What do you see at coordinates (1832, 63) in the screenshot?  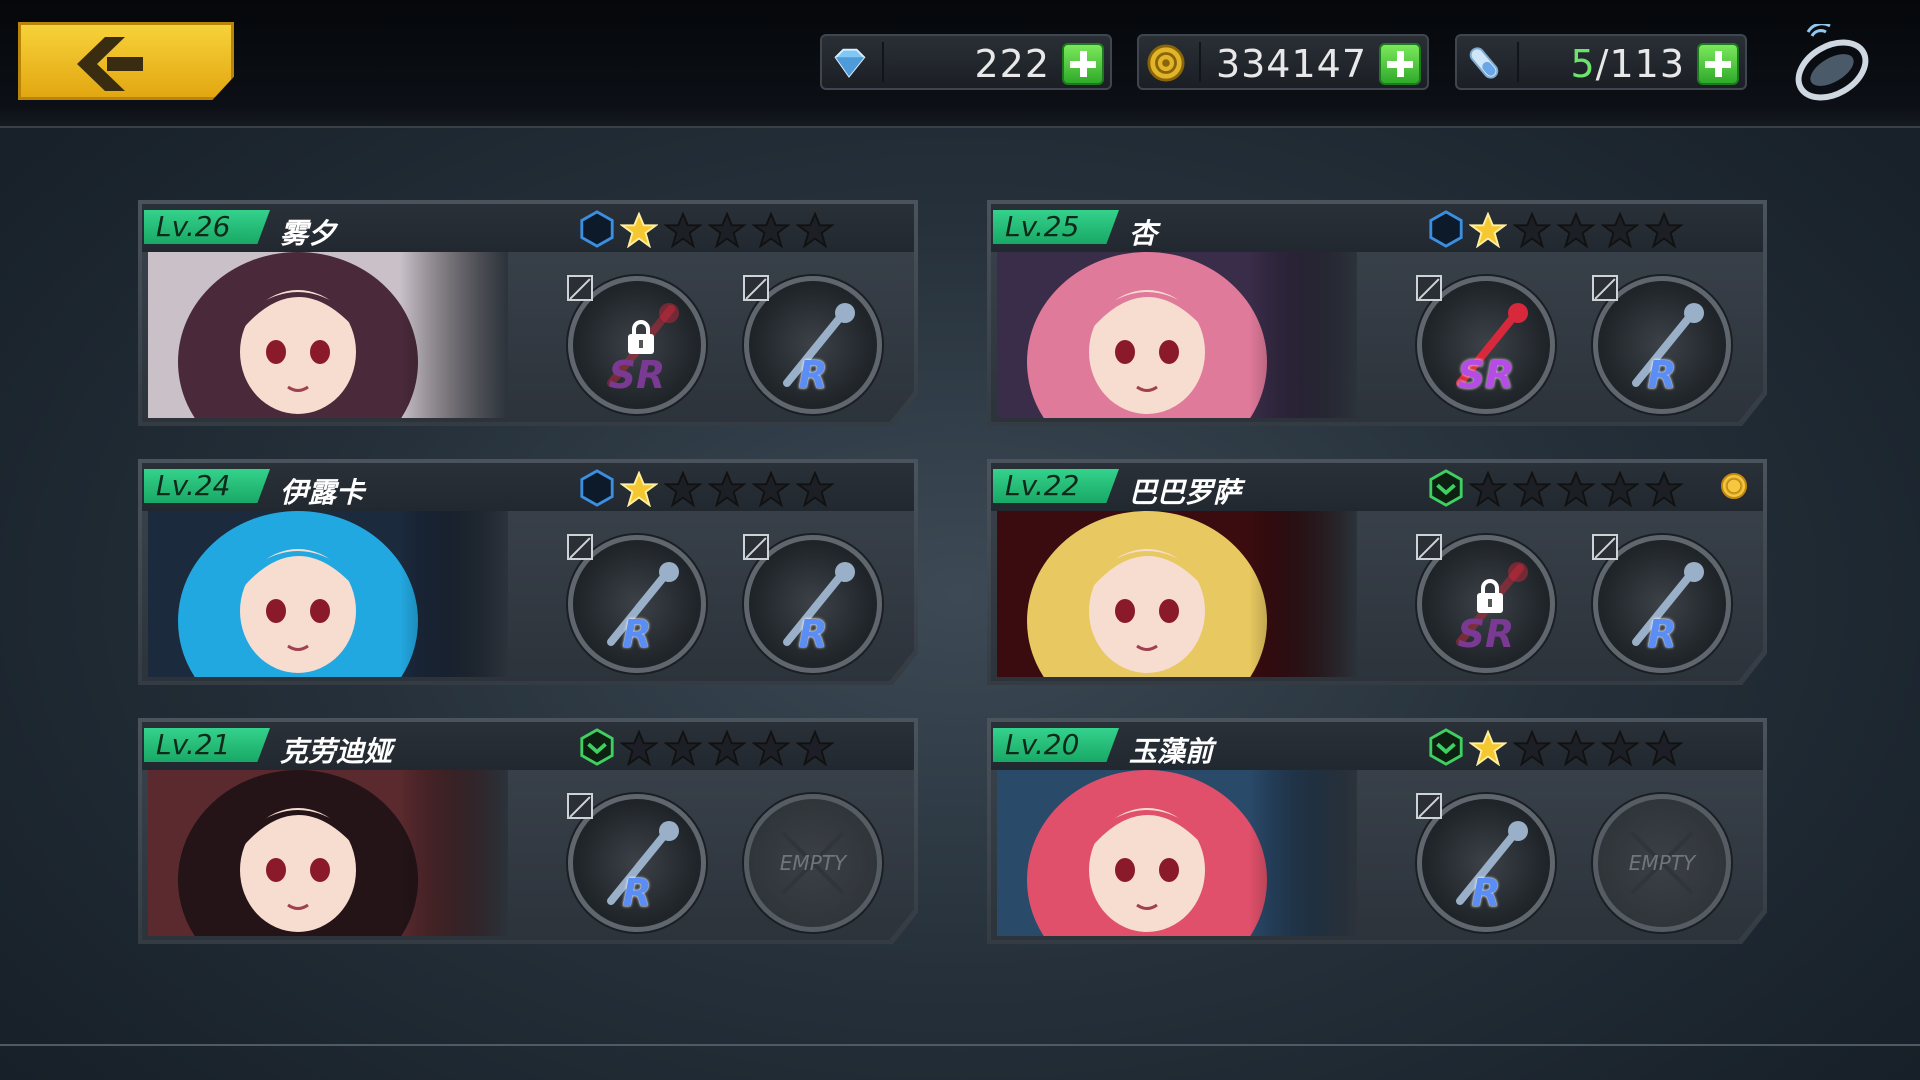 I see `device-settings-button` at bounding box center [1832, 63].